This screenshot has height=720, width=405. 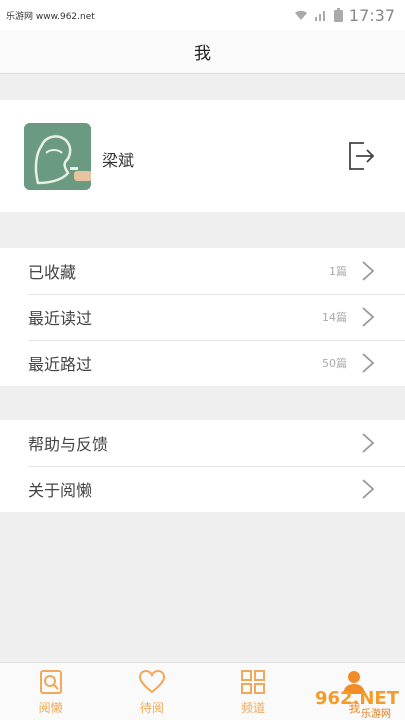 I want to click on status-bar: 乐游网 www.962.net 17:37, so click(x=202, y=15).